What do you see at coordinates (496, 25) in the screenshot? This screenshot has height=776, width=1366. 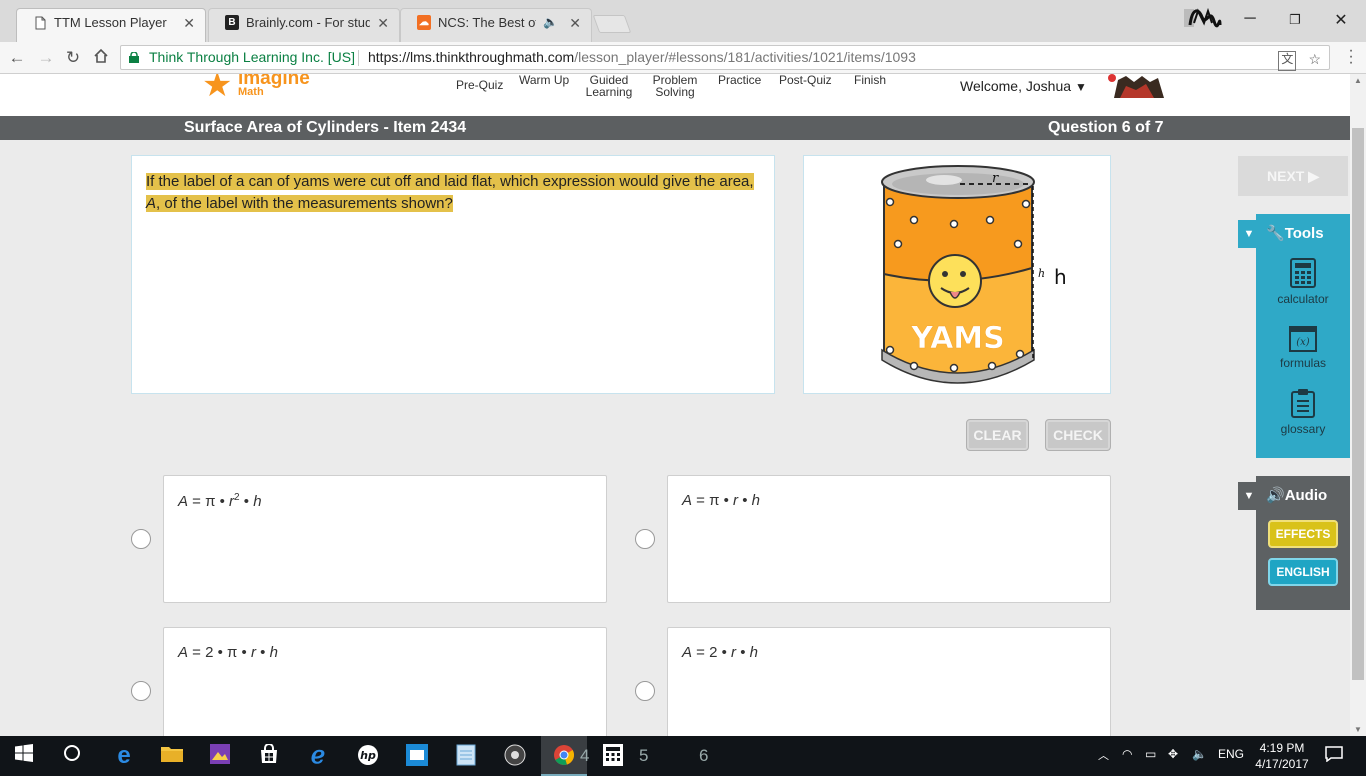 I see `tab-ncs: ☁ NCS: The Best of 2015 🔈 ✕` at bounding box center [496, 25].